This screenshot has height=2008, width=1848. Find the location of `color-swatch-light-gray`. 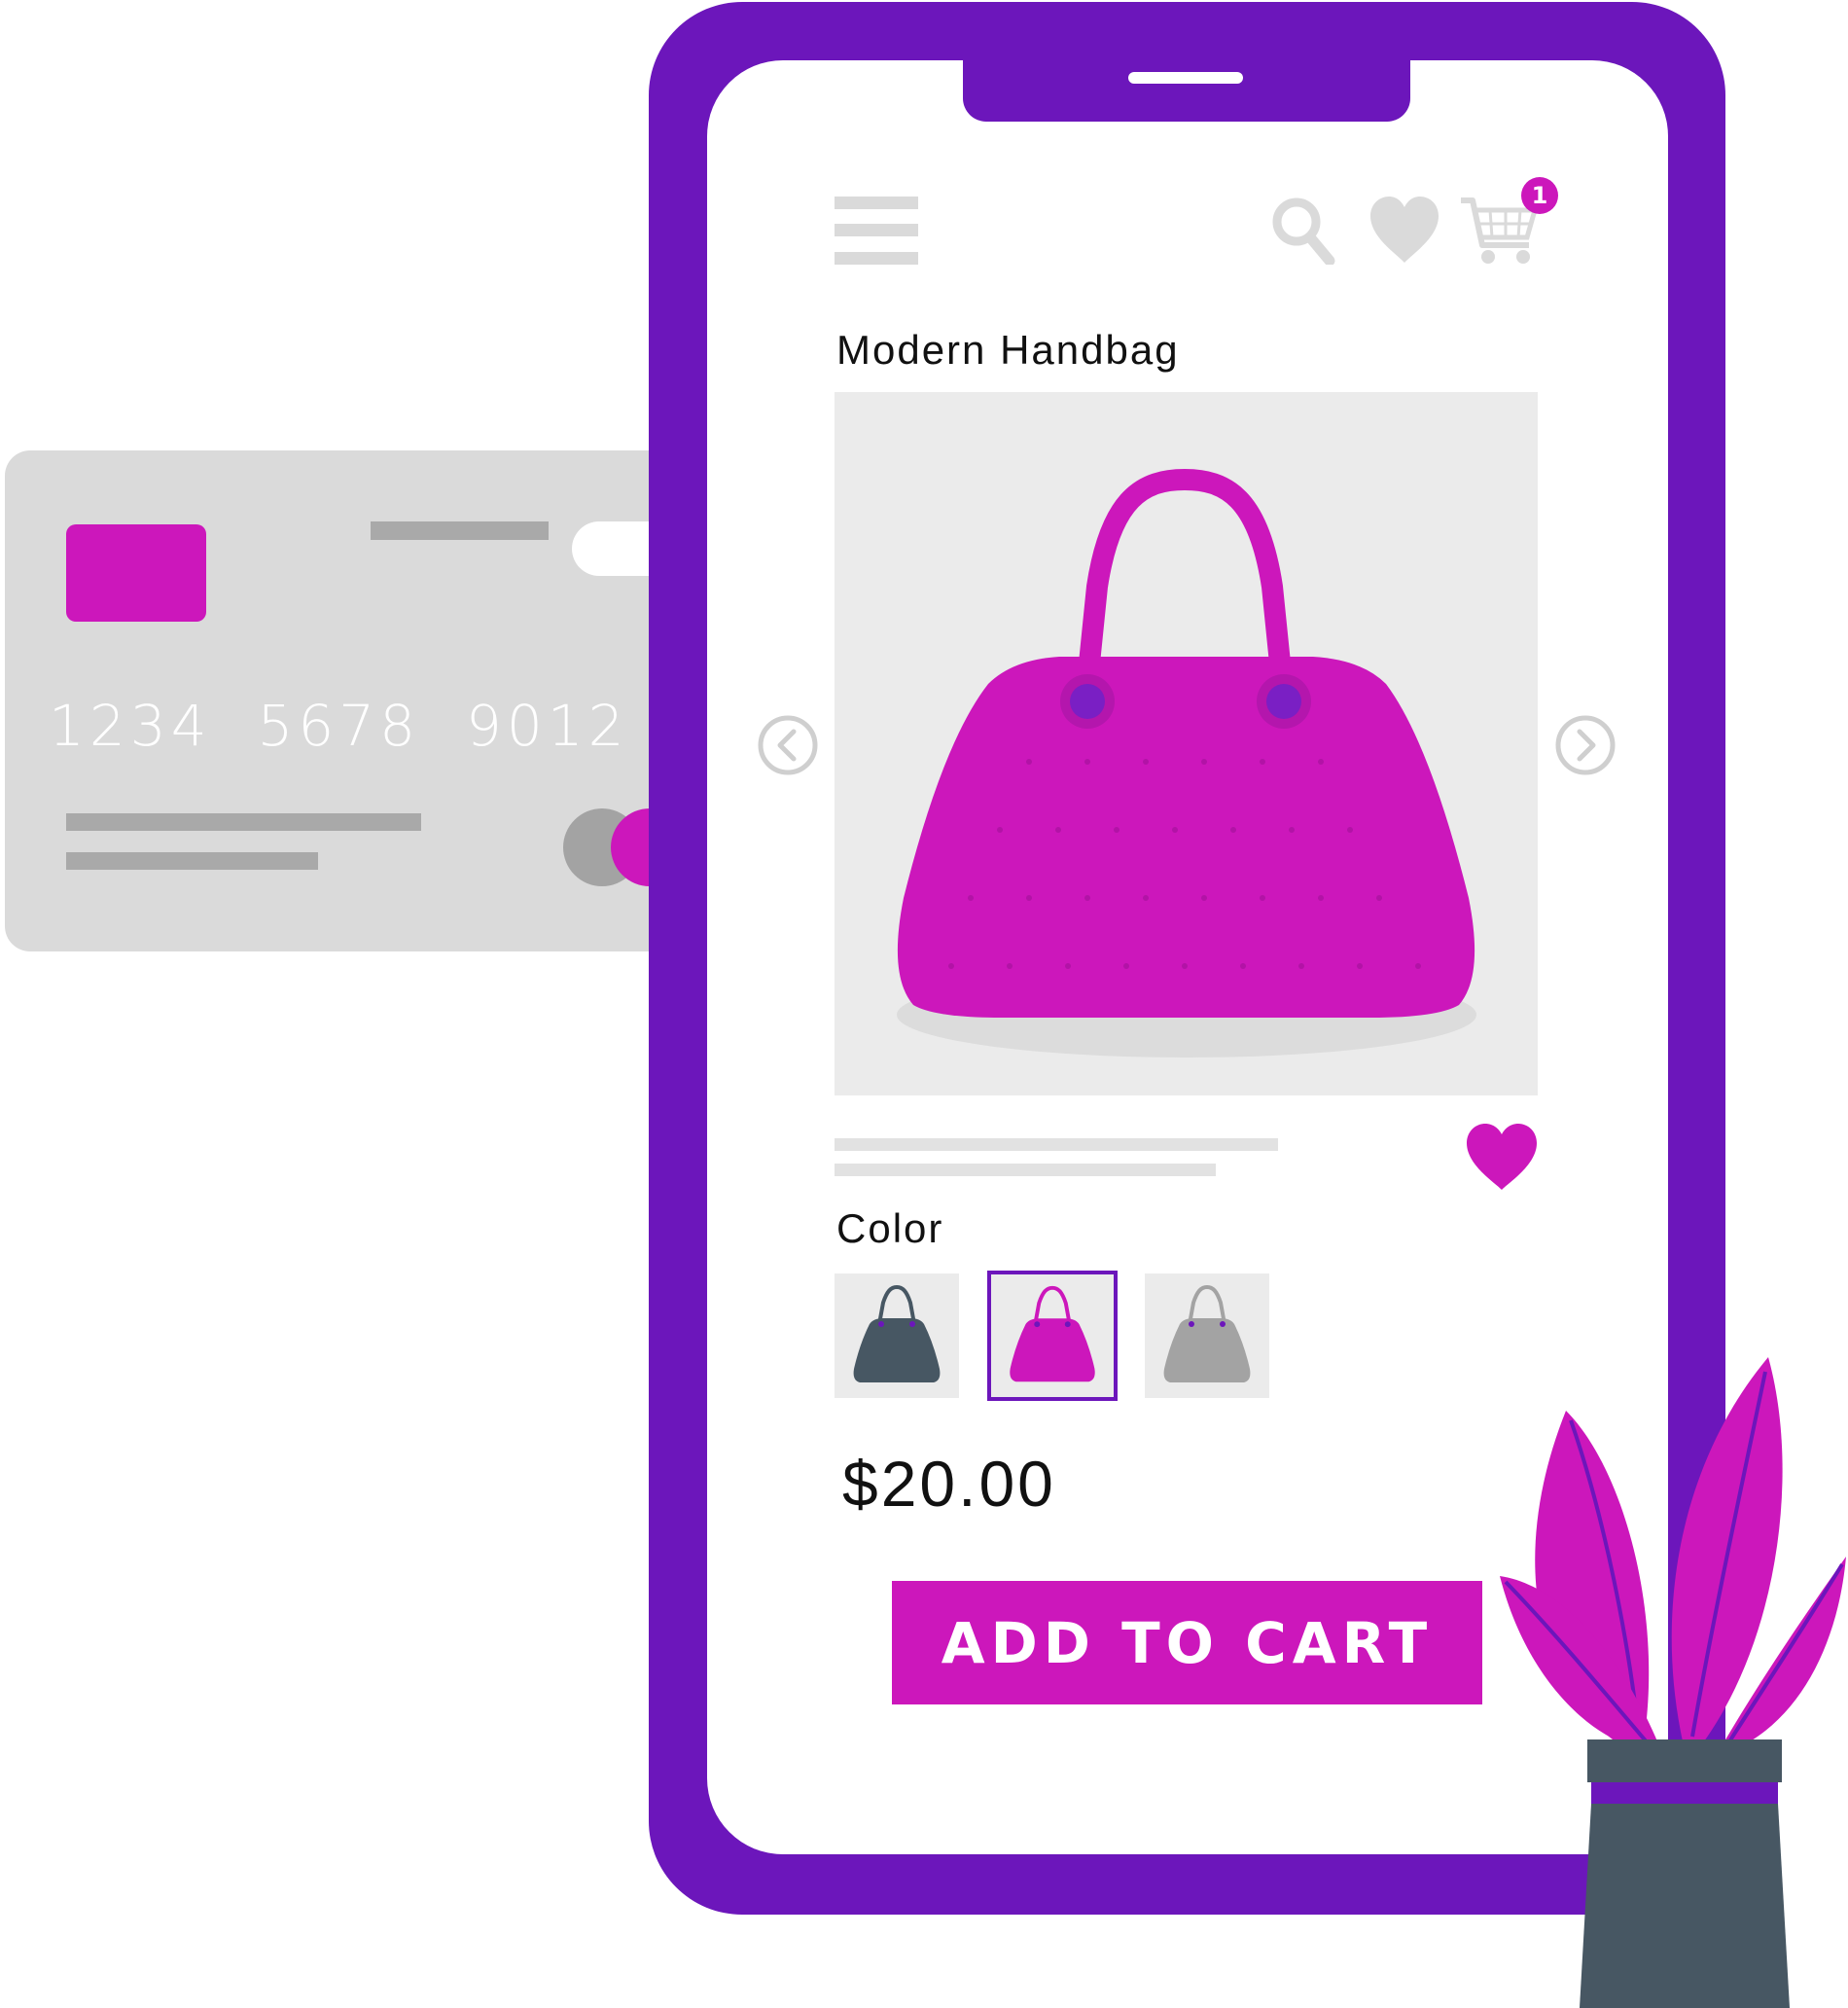

color-swatch-light-gray is located at coordinates (1207, 1335).